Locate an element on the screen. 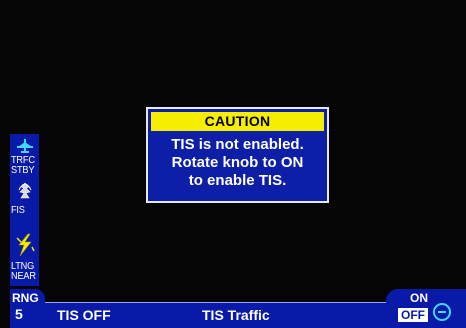 This screenshot has width=466, height=328. side-status-panel: TRFC STBY FIS LTNG NEAR is located at coordinates (24, 210).